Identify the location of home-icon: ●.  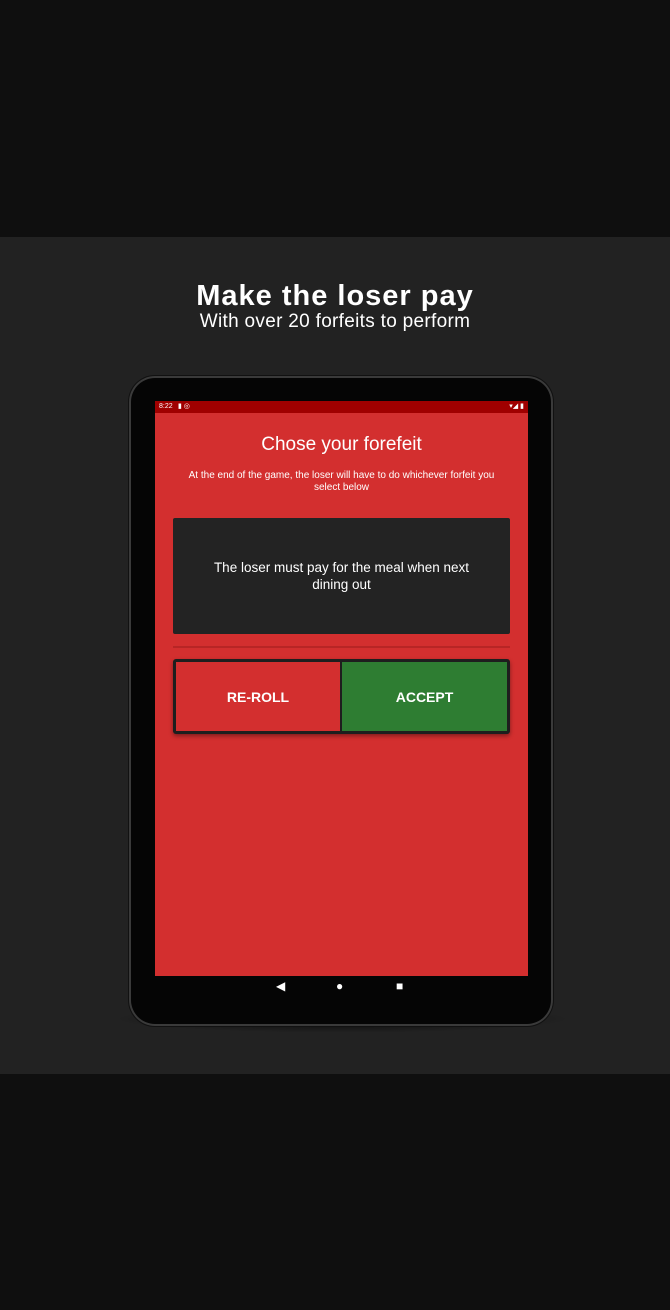
(339, 986).